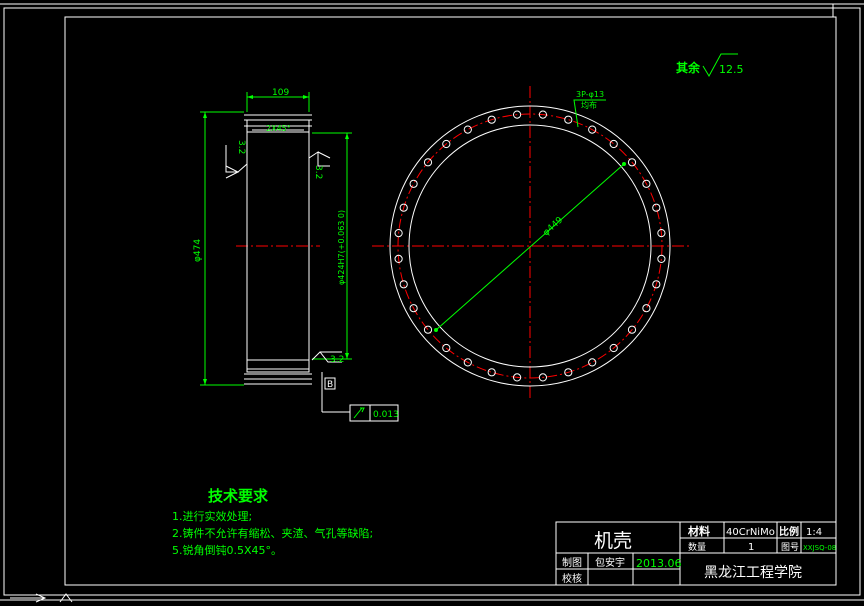 The width and height of the screenshot is (864, 606). Describe the element at coordinates (238, 496) in the screenshot. I see `tech-req-title: 技术要求` at that location.